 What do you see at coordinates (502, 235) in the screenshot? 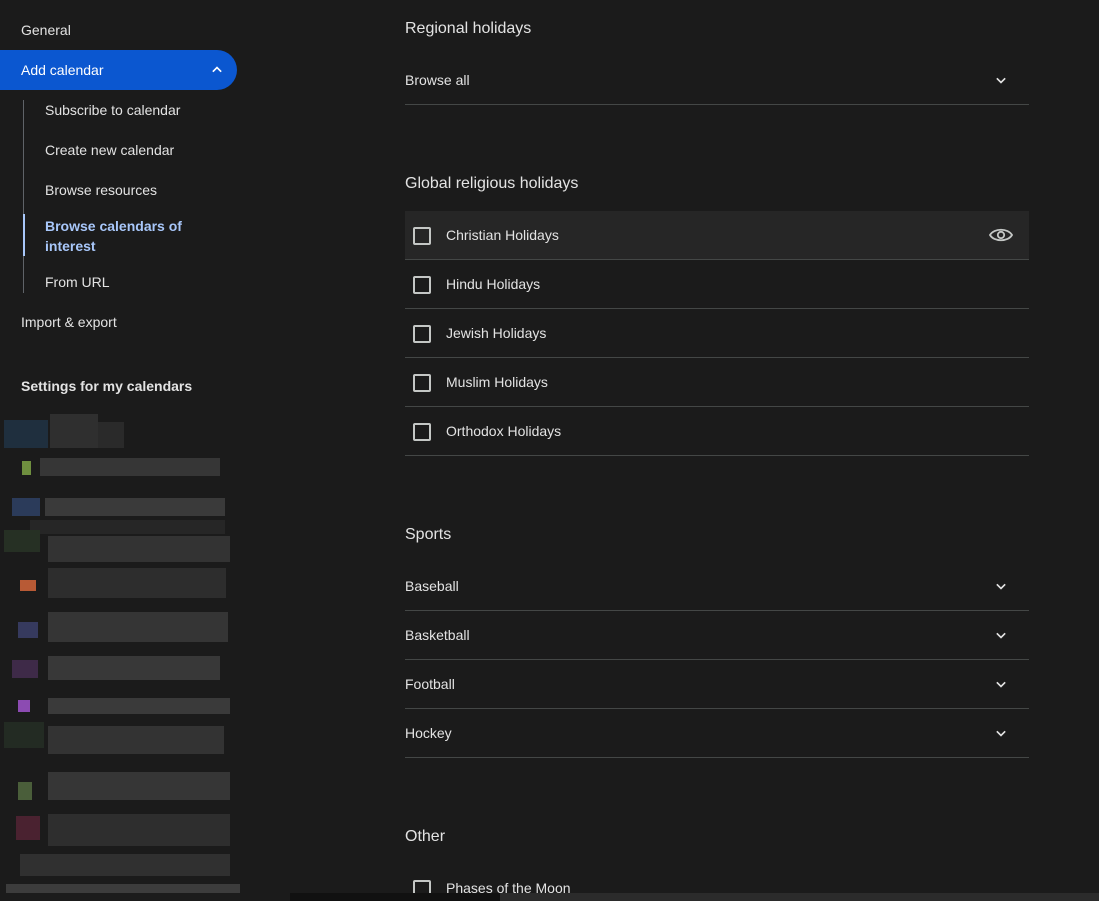
I see `calendar-row-label: Christian Holidays` at bounding box center [502, 235].